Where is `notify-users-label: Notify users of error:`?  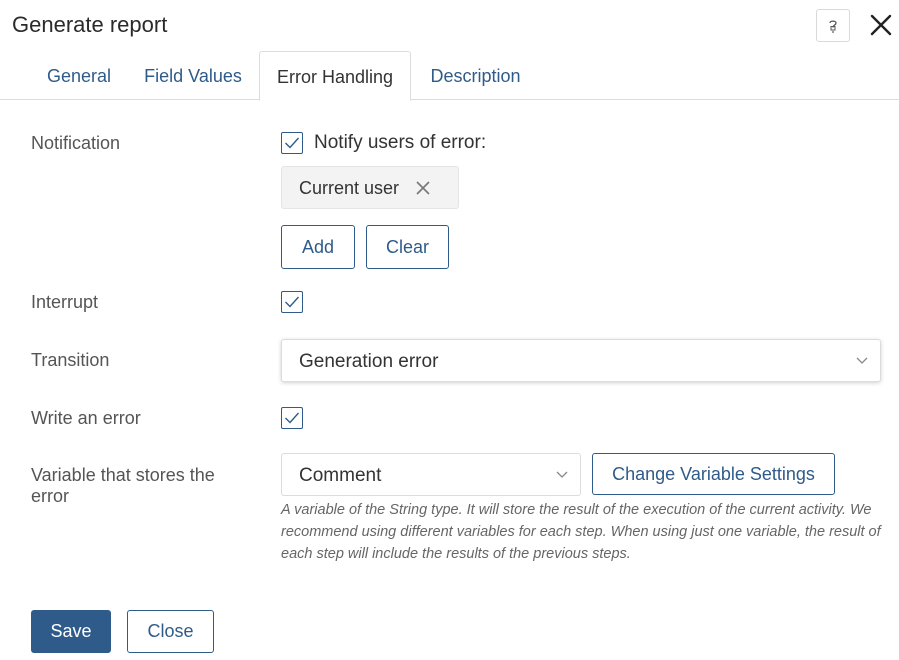
notify-users-label: Notify users of error: is located at coordinates (400, 142).